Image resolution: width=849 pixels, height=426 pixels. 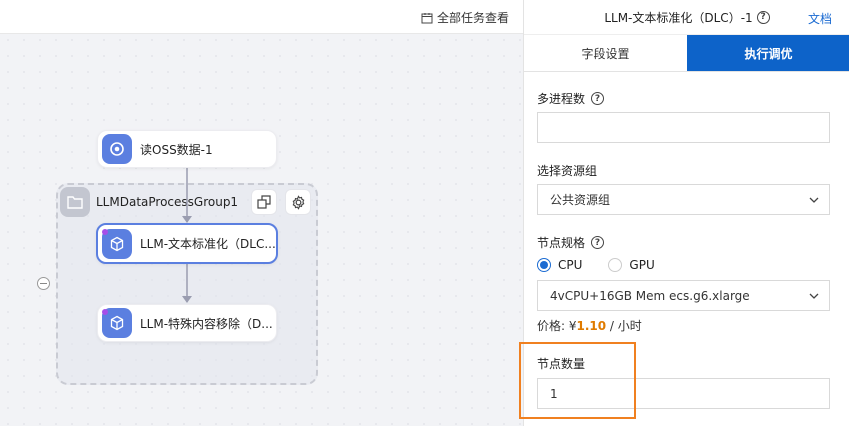 I want to click on resource-group-value: 公共资源组, so click(x=580, y=200).